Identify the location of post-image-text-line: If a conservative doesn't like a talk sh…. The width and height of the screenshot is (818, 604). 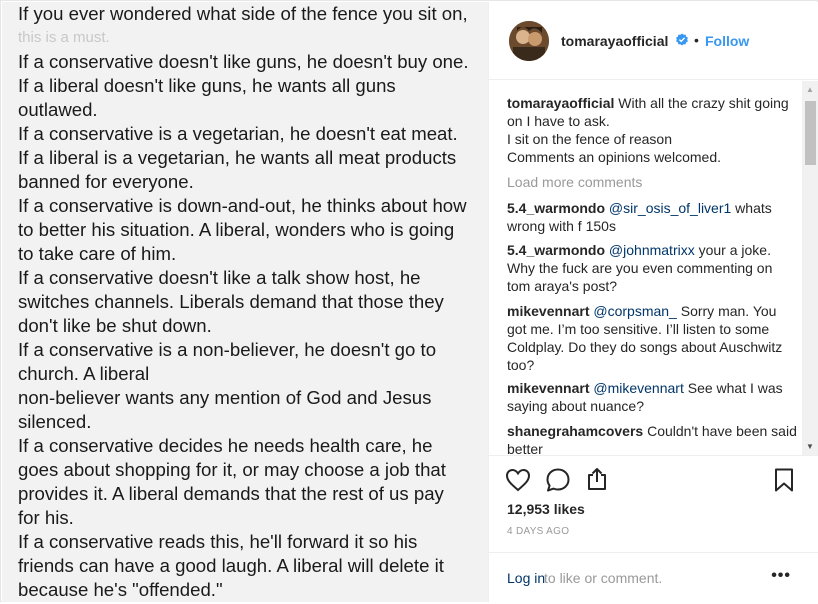
(219, 277).